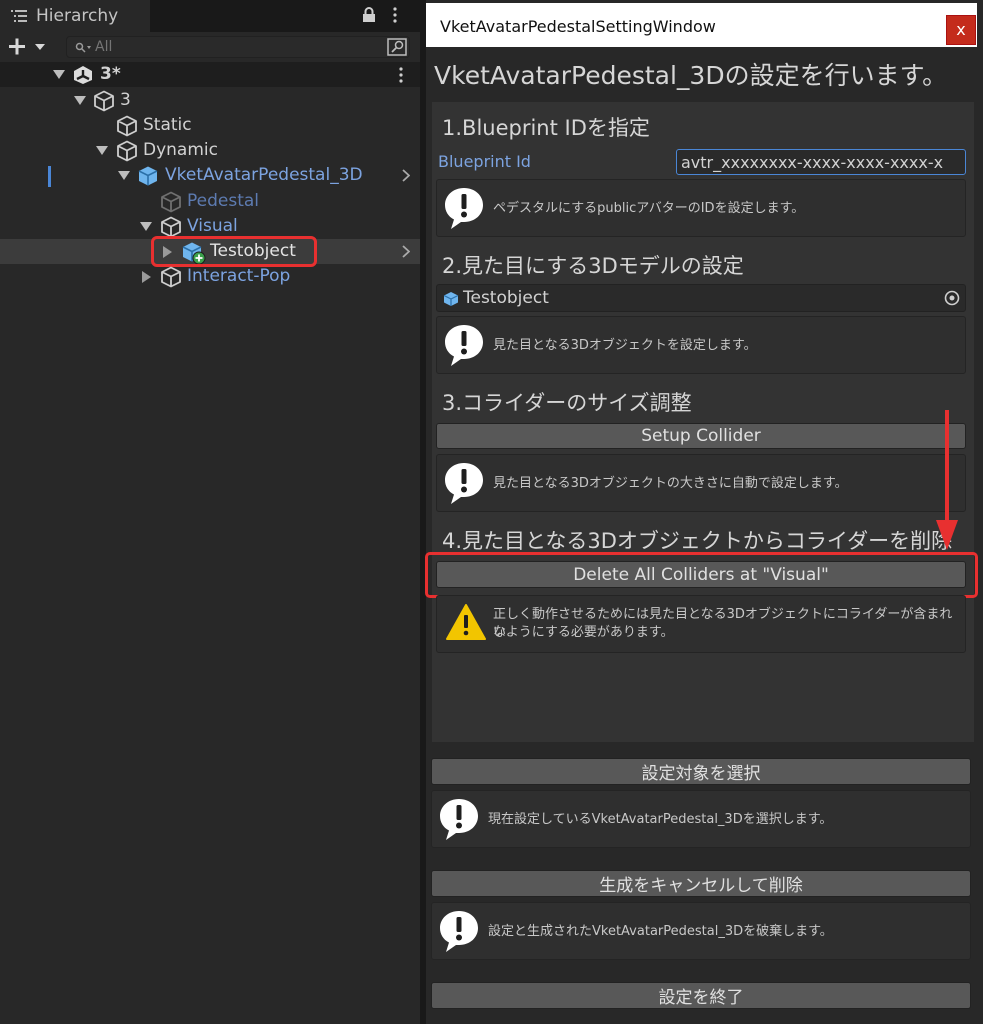  I want to click on list-icon, so click(19, 16).